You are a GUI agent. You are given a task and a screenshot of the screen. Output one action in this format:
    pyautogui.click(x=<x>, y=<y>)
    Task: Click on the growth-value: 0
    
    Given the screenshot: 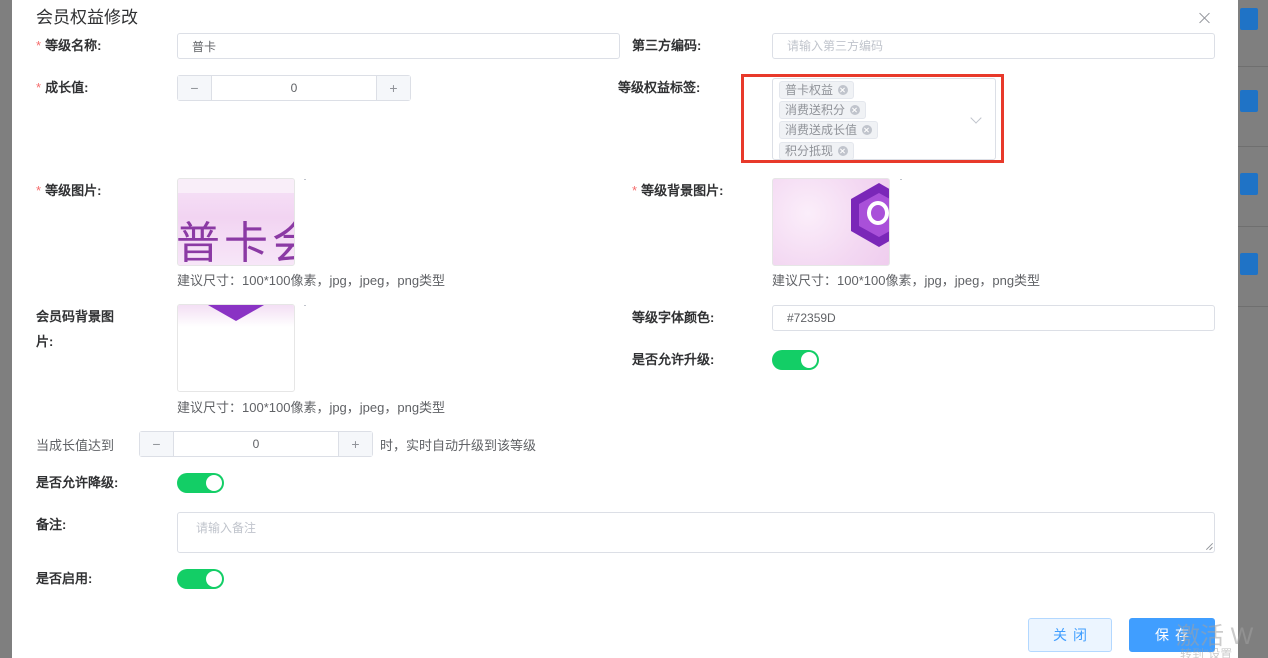 What is the action you would take?
    pyautogui.click(x=294, y=88)
    